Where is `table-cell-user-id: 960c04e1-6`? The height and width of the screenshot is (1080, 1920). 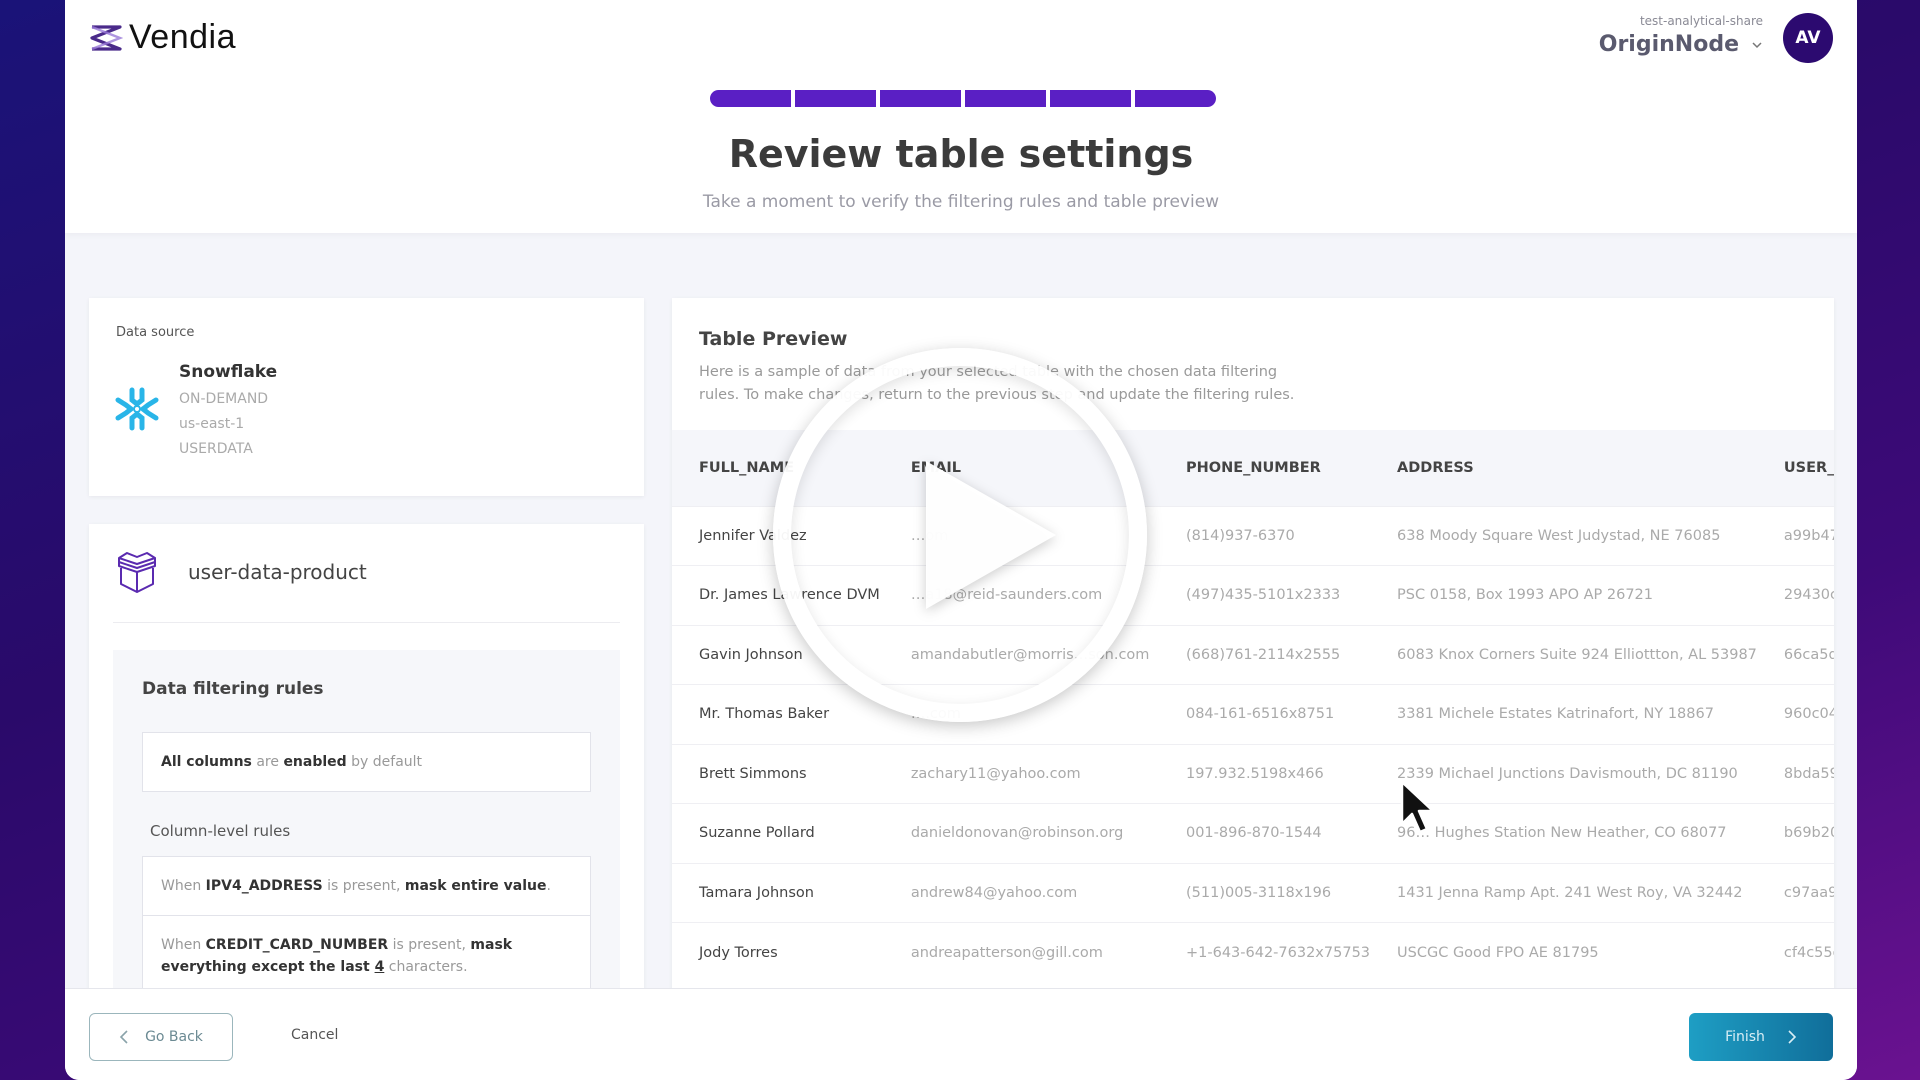 table-cell-user-id: 960c04e1-6 is located at coordinates (1795, 714).